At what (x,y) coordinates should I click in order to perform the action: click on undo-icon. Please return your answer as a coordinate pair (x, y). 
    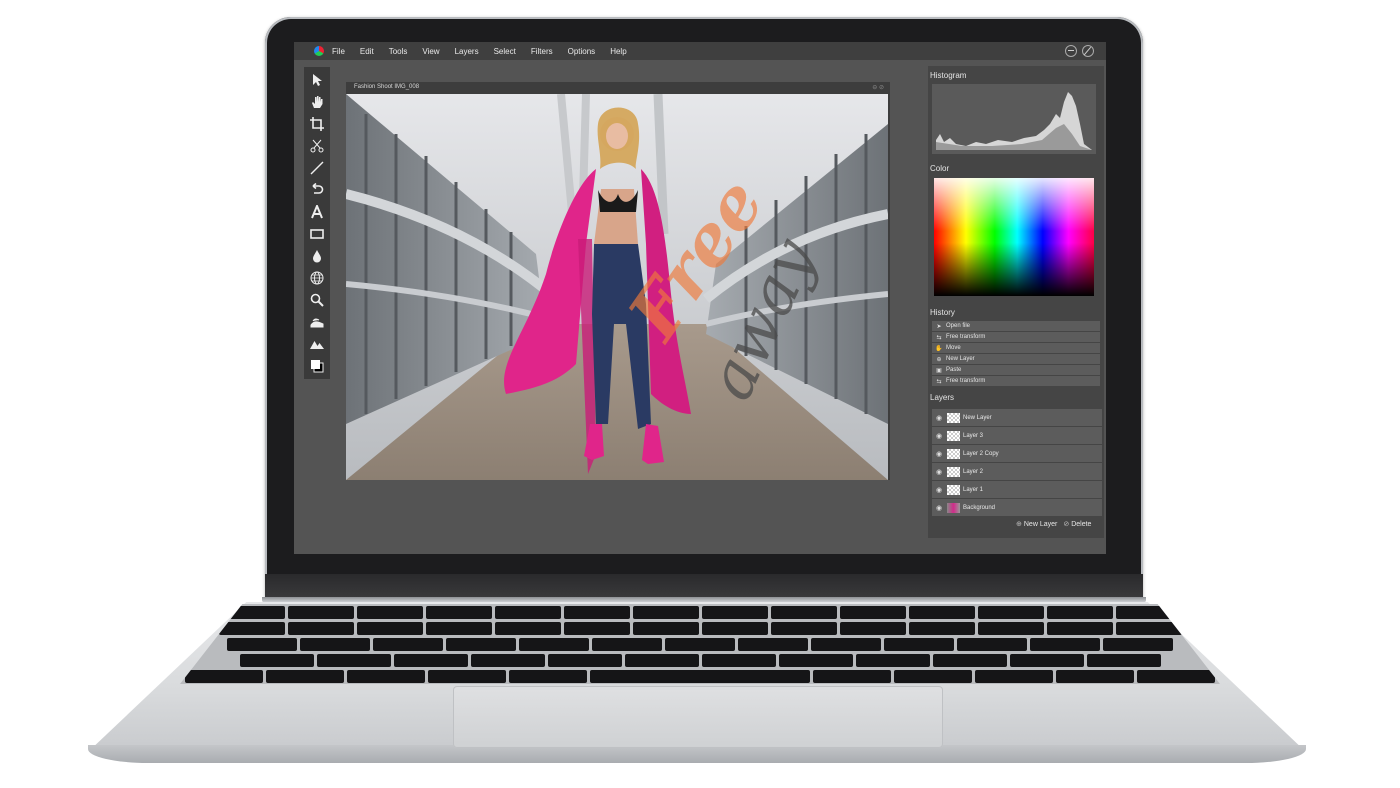
    Looking at the image, I should click on (317, 190).